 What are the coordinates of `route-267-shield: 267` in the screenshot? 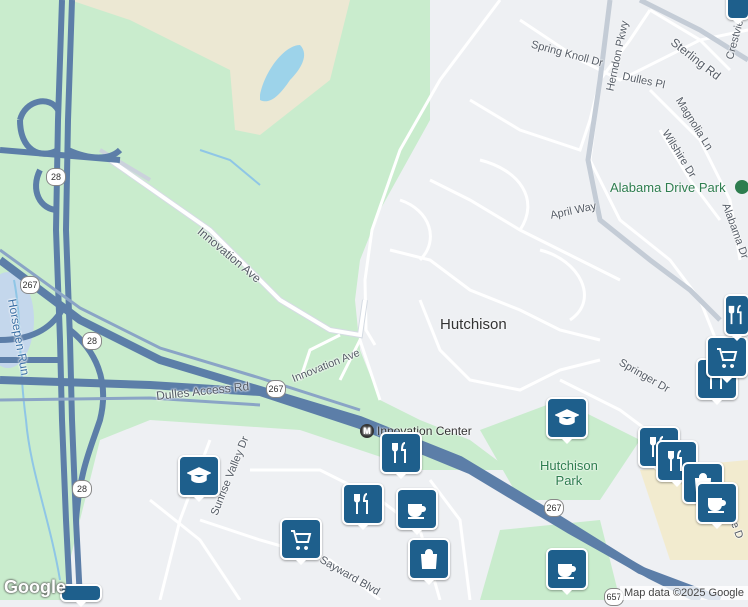 It's located at (30, 285).